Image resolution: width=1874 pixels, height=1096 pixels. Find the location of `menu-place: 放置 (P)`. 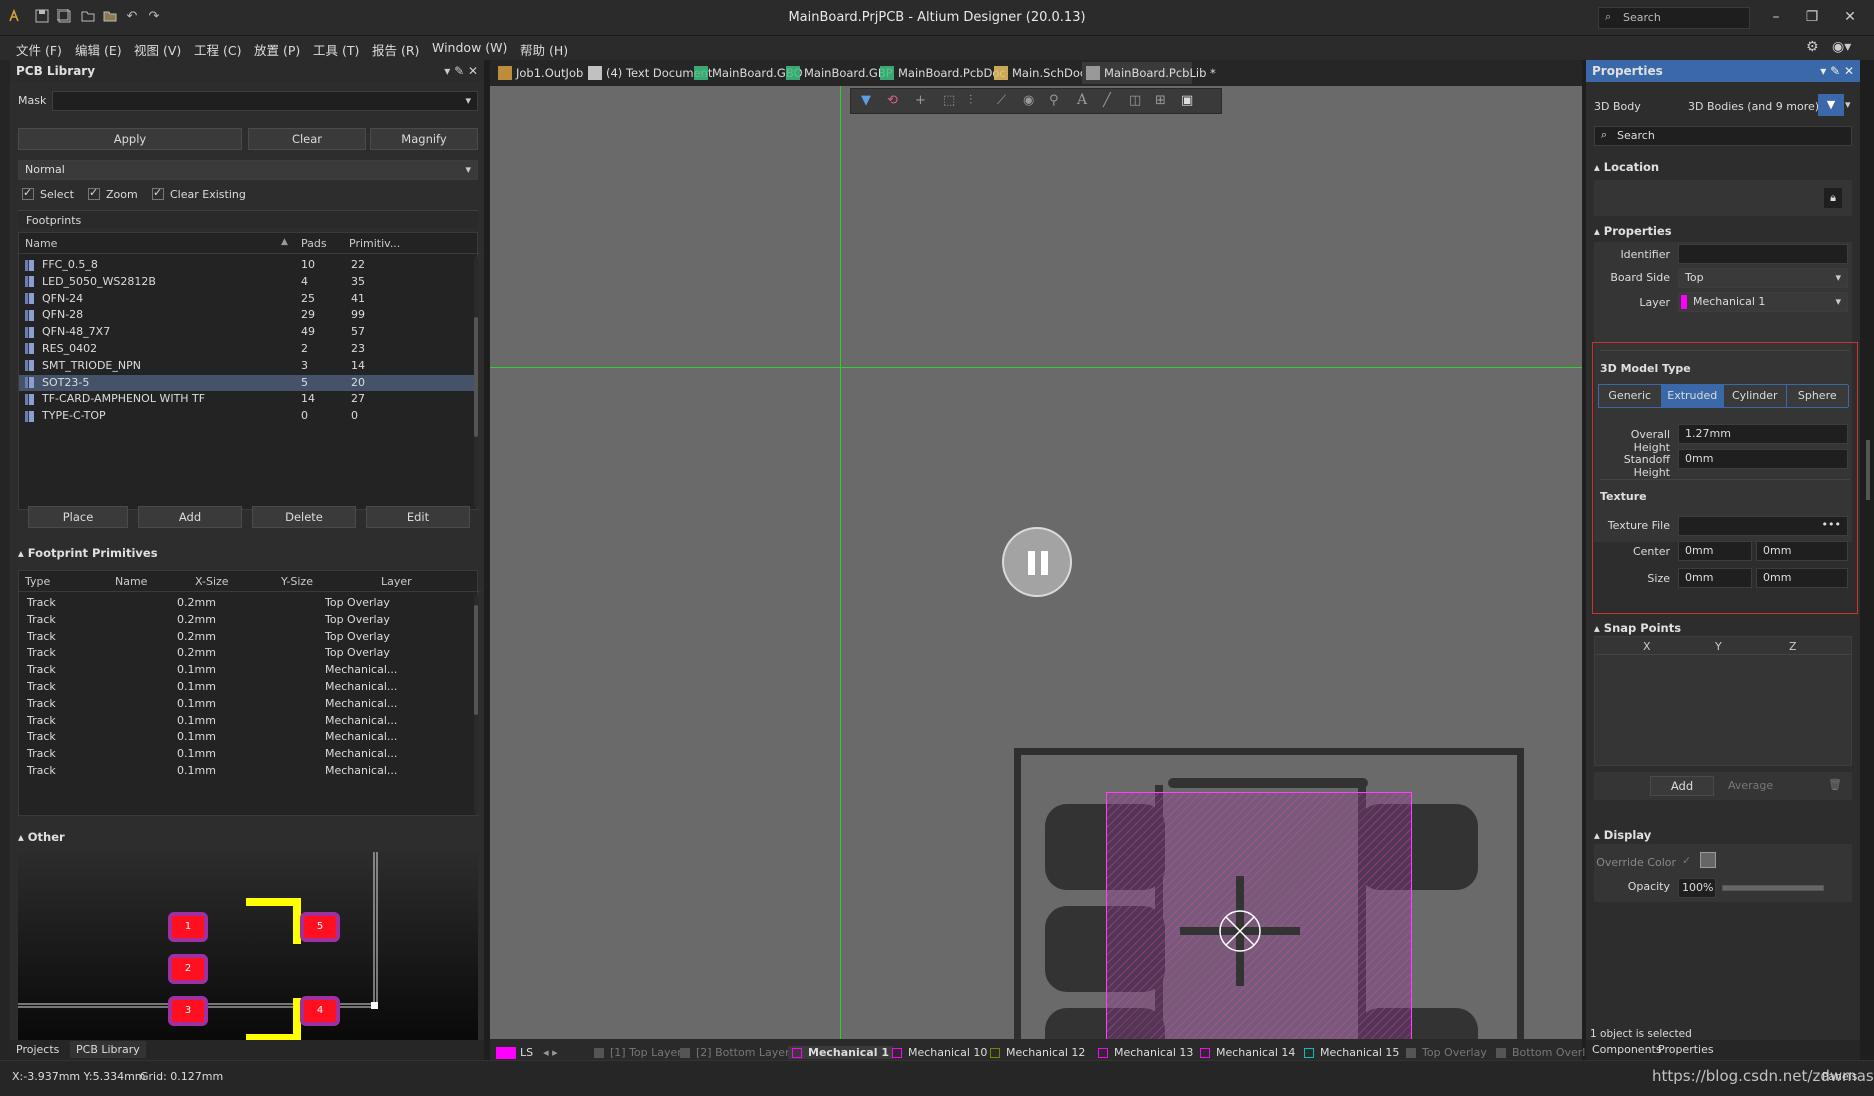

menu-place: 放置 (P) is located at coordinates (277, 49).